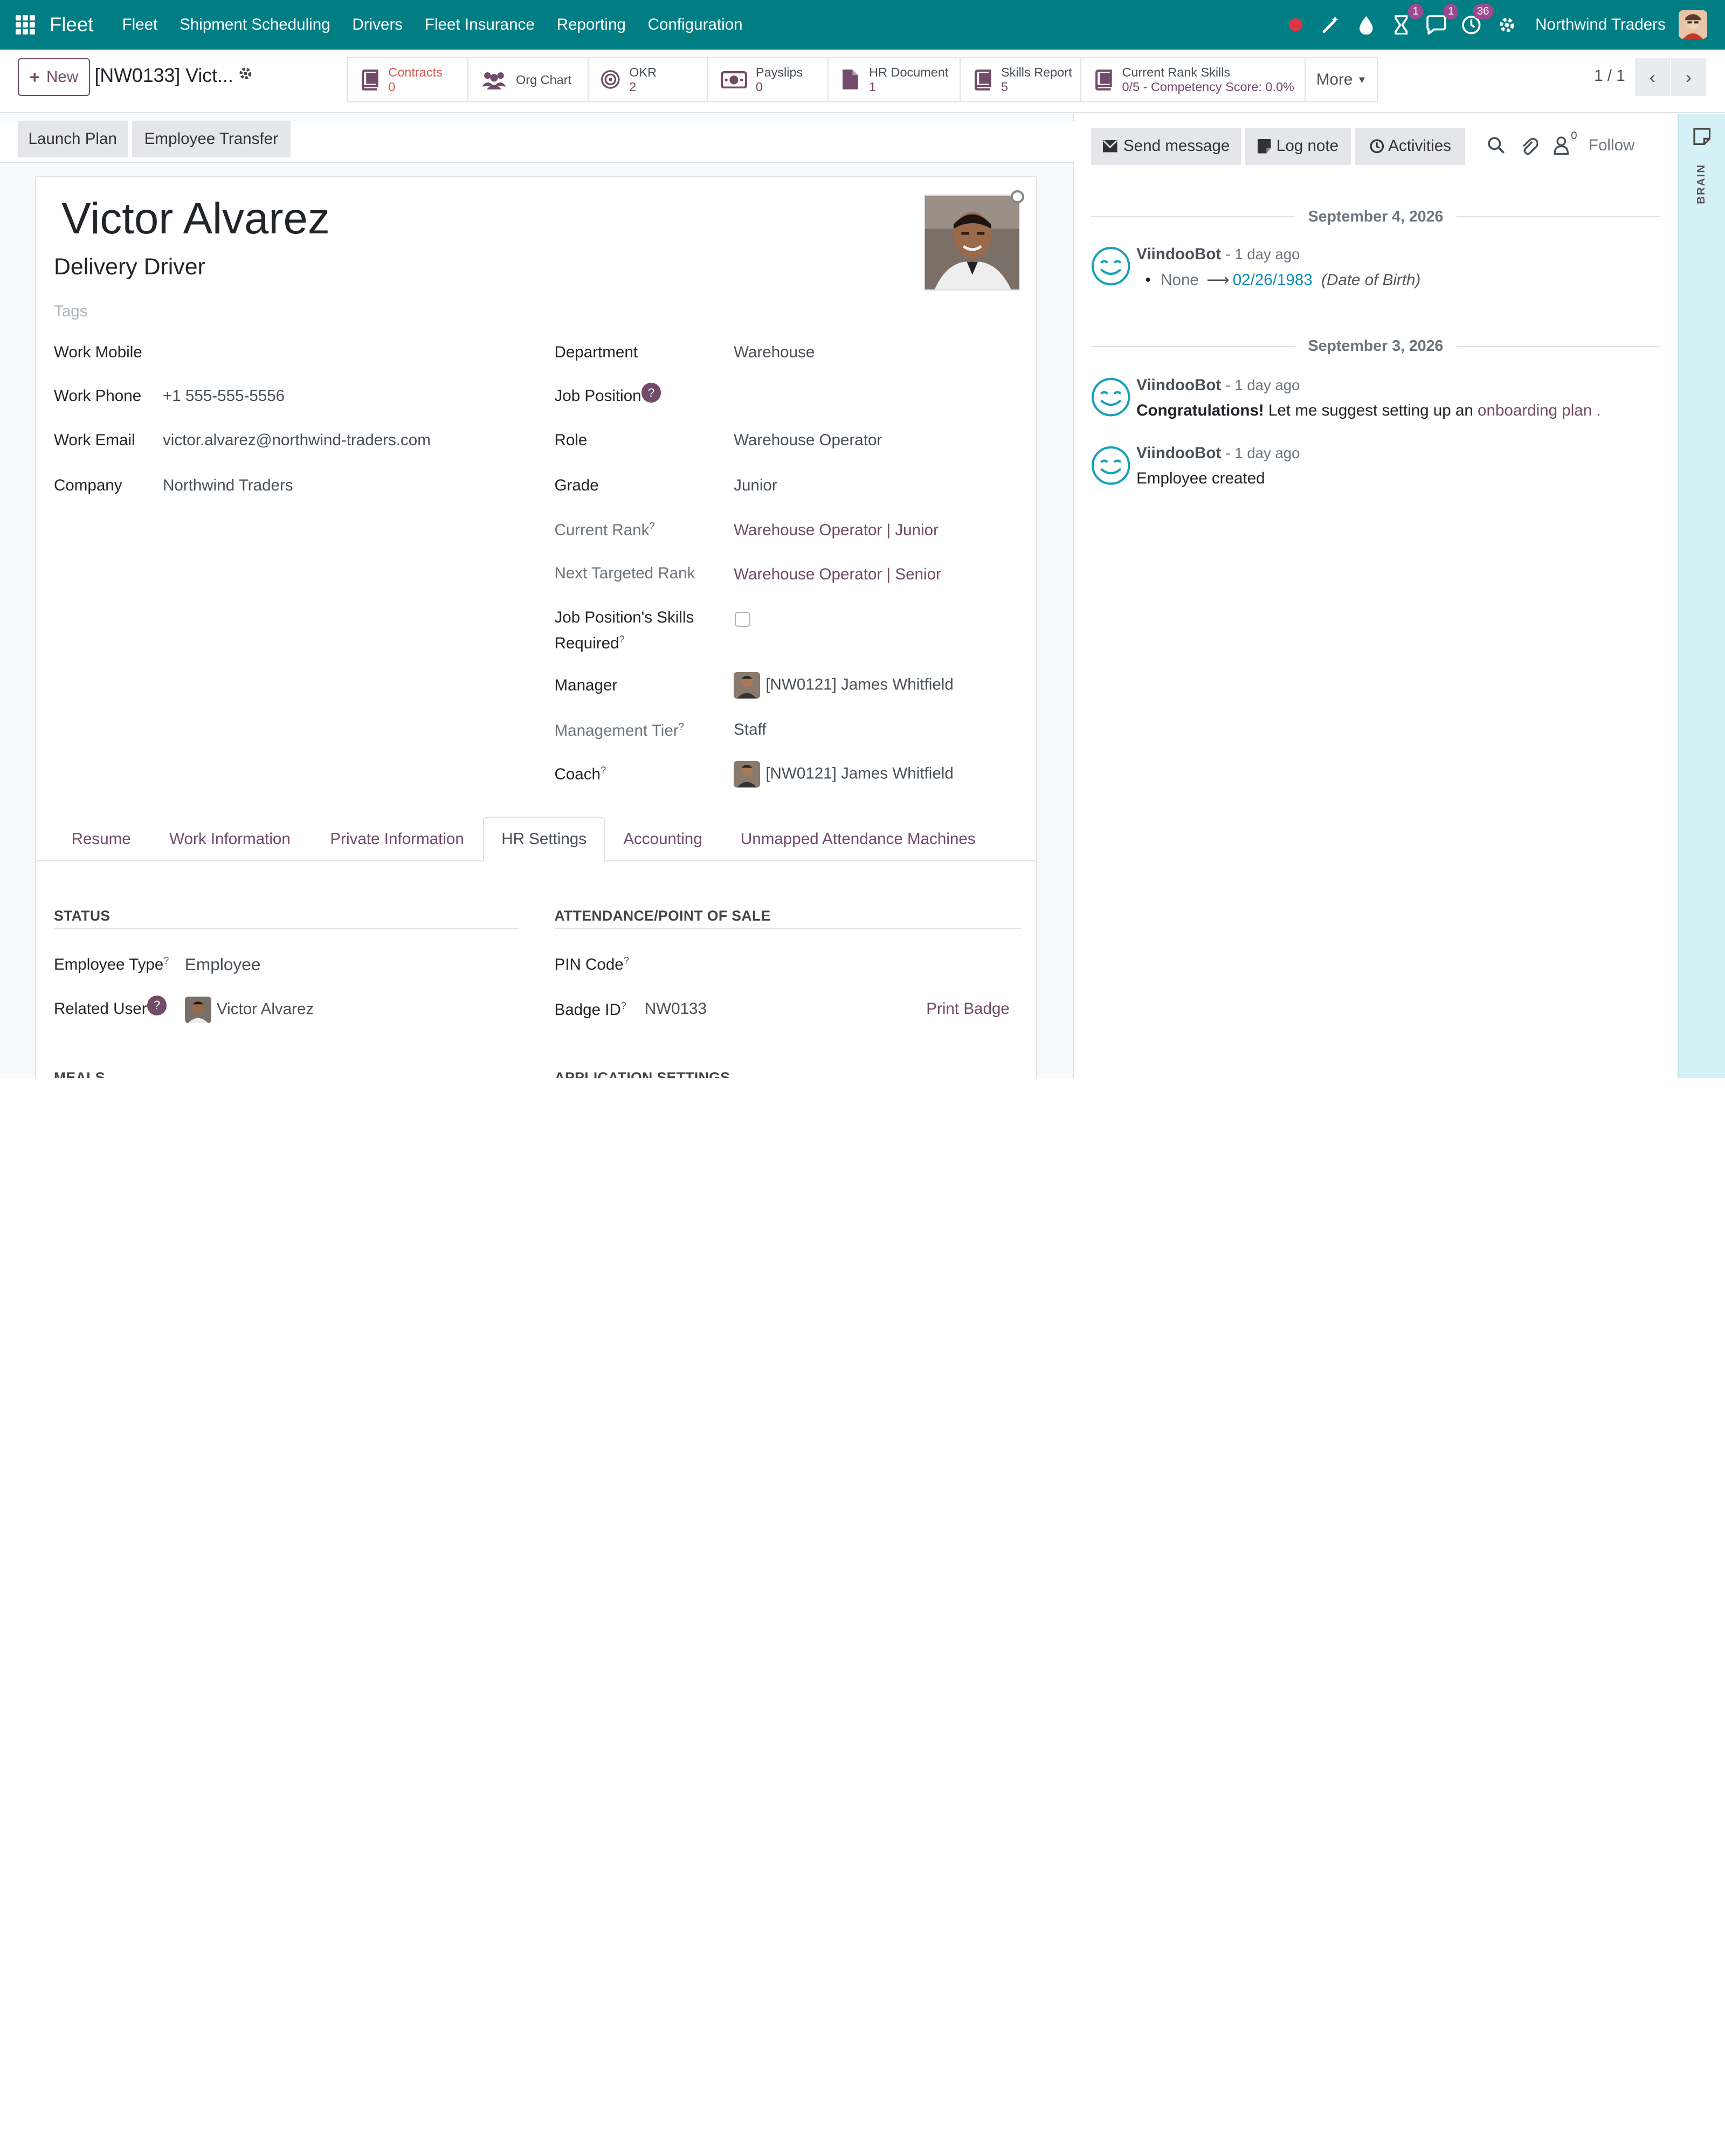 Image resolution: width=1725 pixels, height=2156 pixels. I want to click on tab-resume: Resume, so click(101, 839).